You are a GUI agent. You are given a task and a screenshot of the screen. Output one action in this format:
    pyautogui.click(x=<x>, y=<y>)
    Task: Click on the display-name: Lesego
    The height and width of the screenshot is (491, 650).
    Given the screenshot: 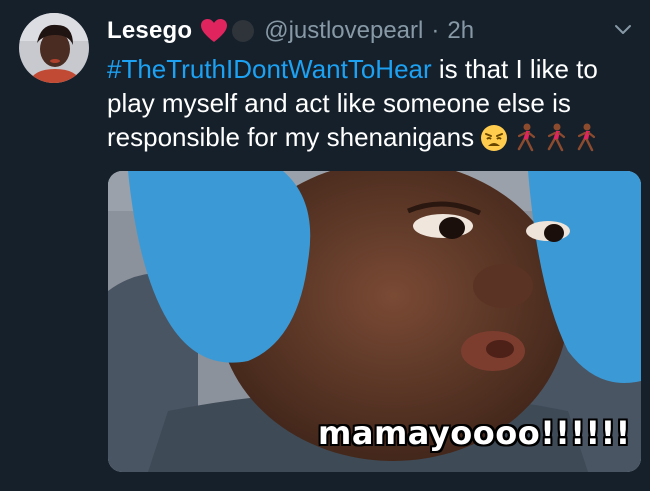 What is the action you would take?
    pyautogui.click(x=149, y=31)
    